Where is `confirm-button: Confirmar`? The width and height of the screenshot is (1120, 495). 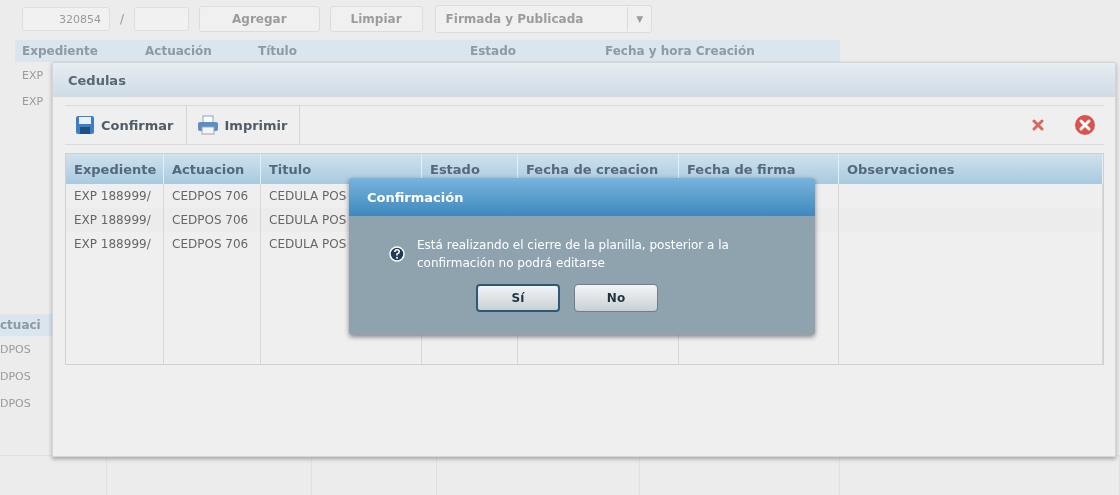
confirm-button: Confirmar is located at coordinates (126, 125).